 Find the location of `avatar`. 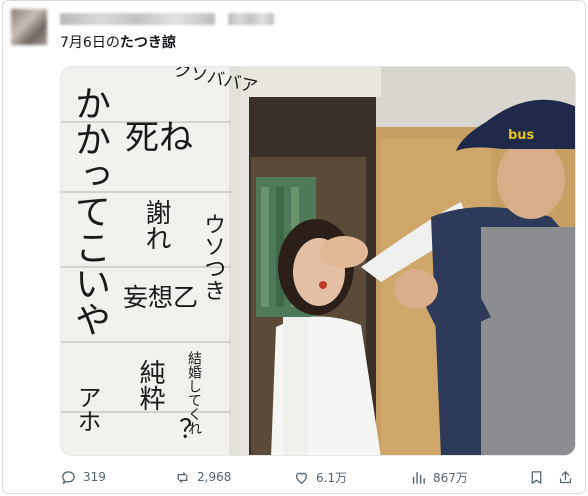

avatar is located at coordinates (29, 27).